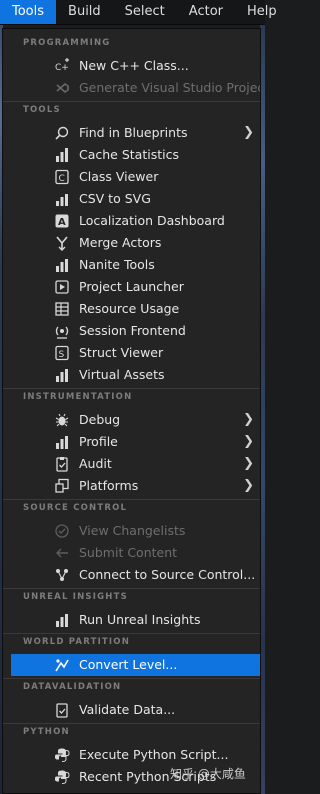  What do you see at coordinates (122, 374) in the screenshot?
I see `menu-item-label: Virtual Assets` at bounding box center [122, 374].